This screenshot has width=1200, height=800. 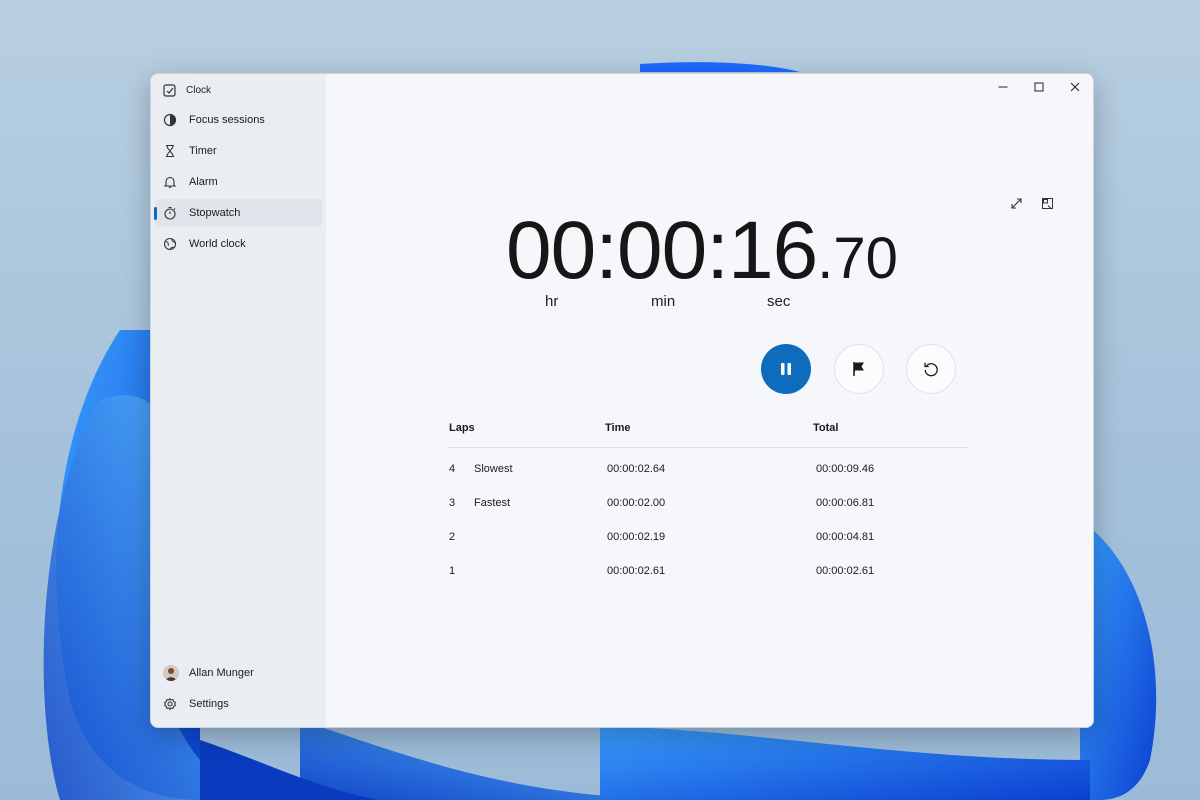 What do you see at coordinates (221, 673) in the screenshot?
I see `user-name: Allan Munger` at bounding box center [221, 673].